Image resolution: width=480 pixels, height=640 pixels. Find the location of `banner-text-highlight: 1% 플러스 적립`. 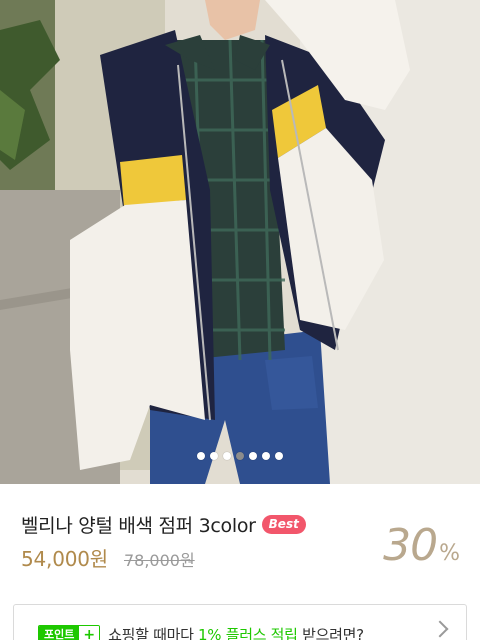

banner-text-highlight: 1% 플러스 적립 is located at coordinates (248, 633).